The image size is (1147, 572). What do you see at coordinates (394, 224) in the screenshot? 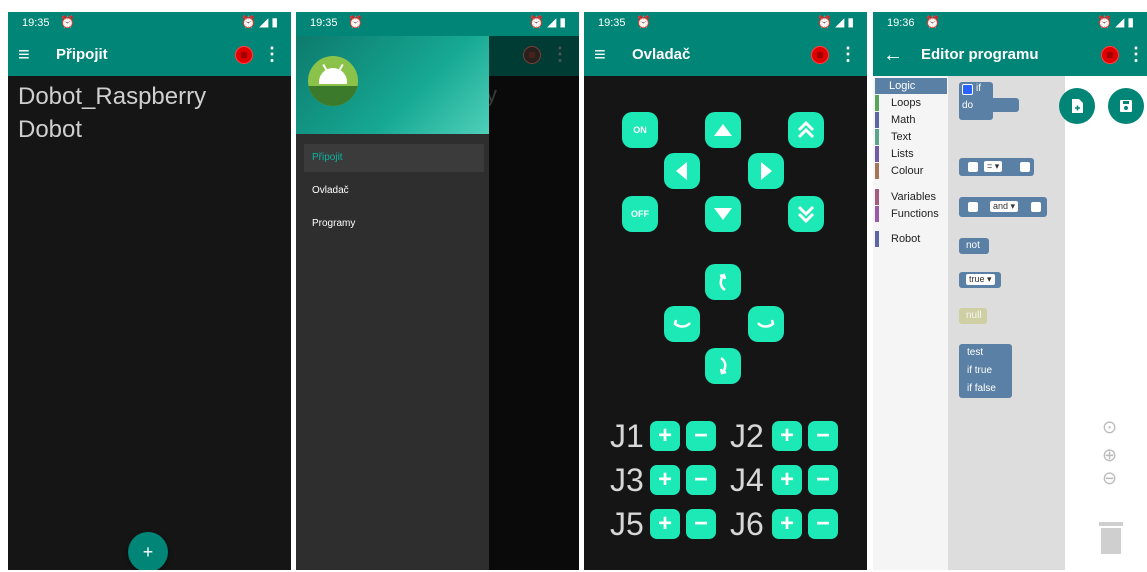
I see `drawer-item-programs: Programy` at bounding box center [394, 224].